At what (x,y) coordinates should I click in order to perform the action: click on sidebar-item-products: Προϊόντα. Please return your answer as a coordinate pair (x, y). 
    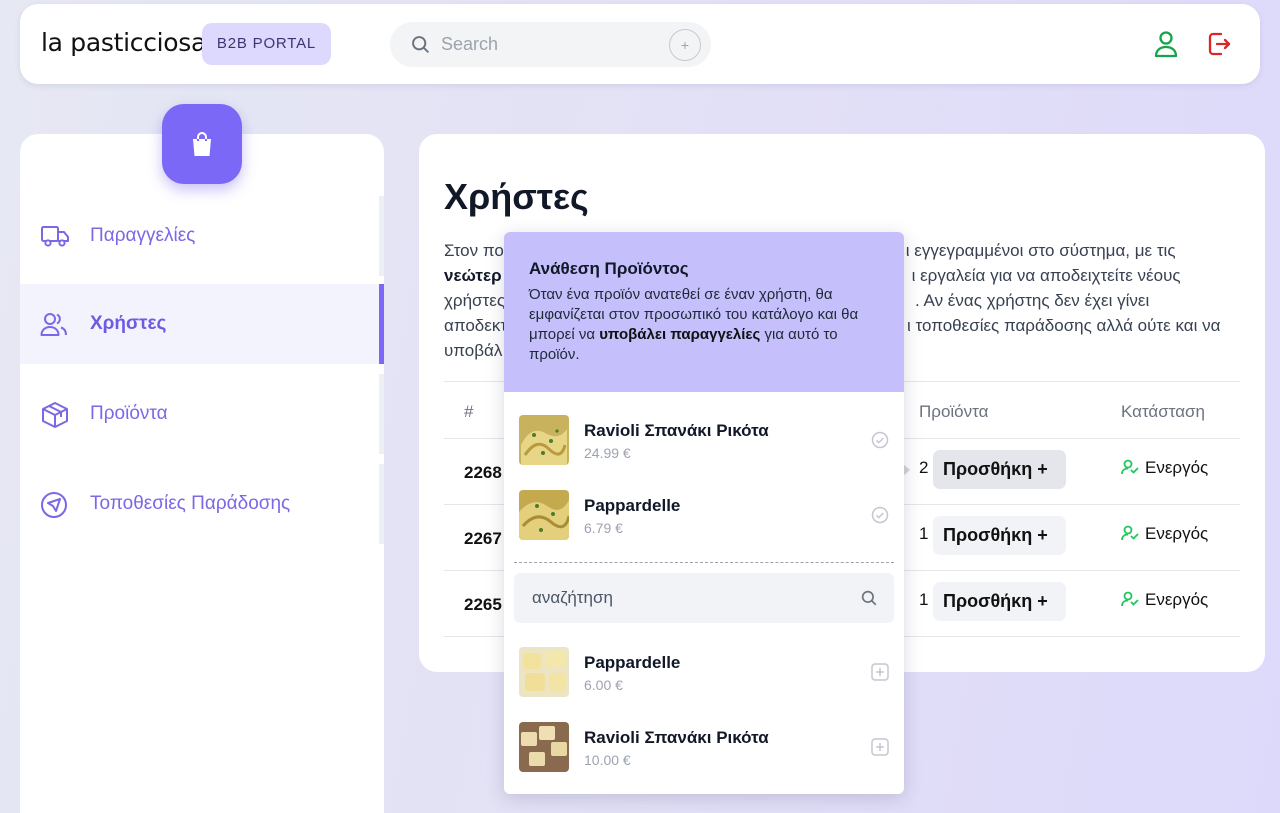
    Looking at the image, I should click on (202, 414).